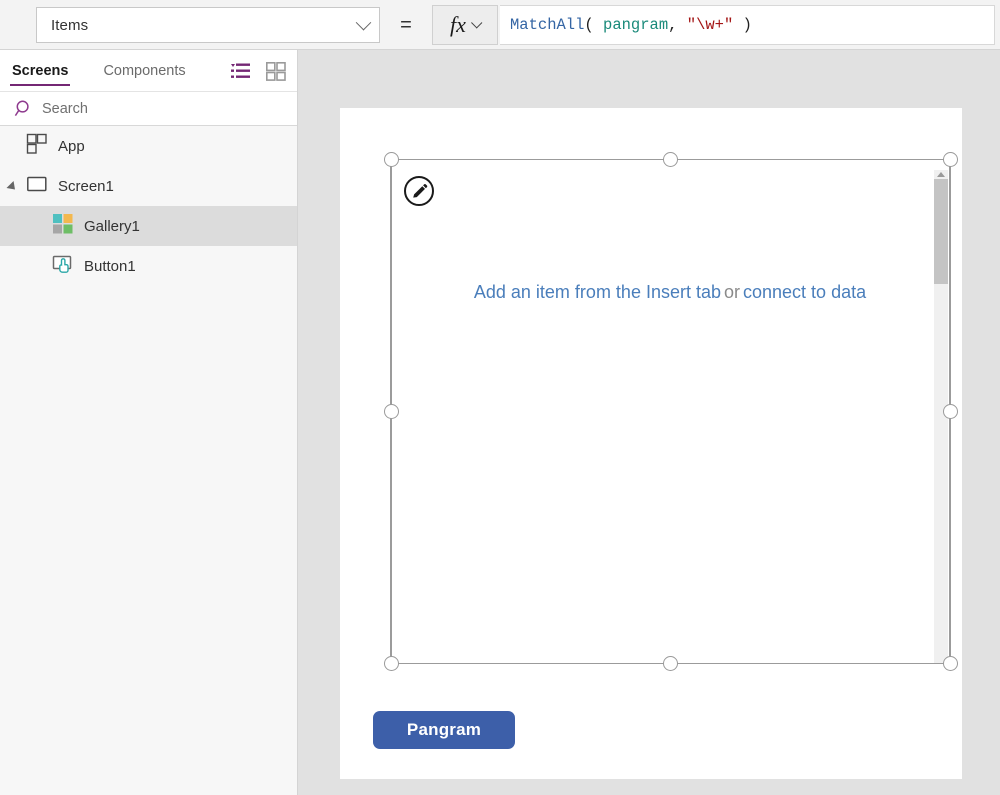 This screenshot has height=795, width=1000. What do you see at coordinates (63, 266) in the screenshot?
I see `button-icon` at bounding box center [63, 266].